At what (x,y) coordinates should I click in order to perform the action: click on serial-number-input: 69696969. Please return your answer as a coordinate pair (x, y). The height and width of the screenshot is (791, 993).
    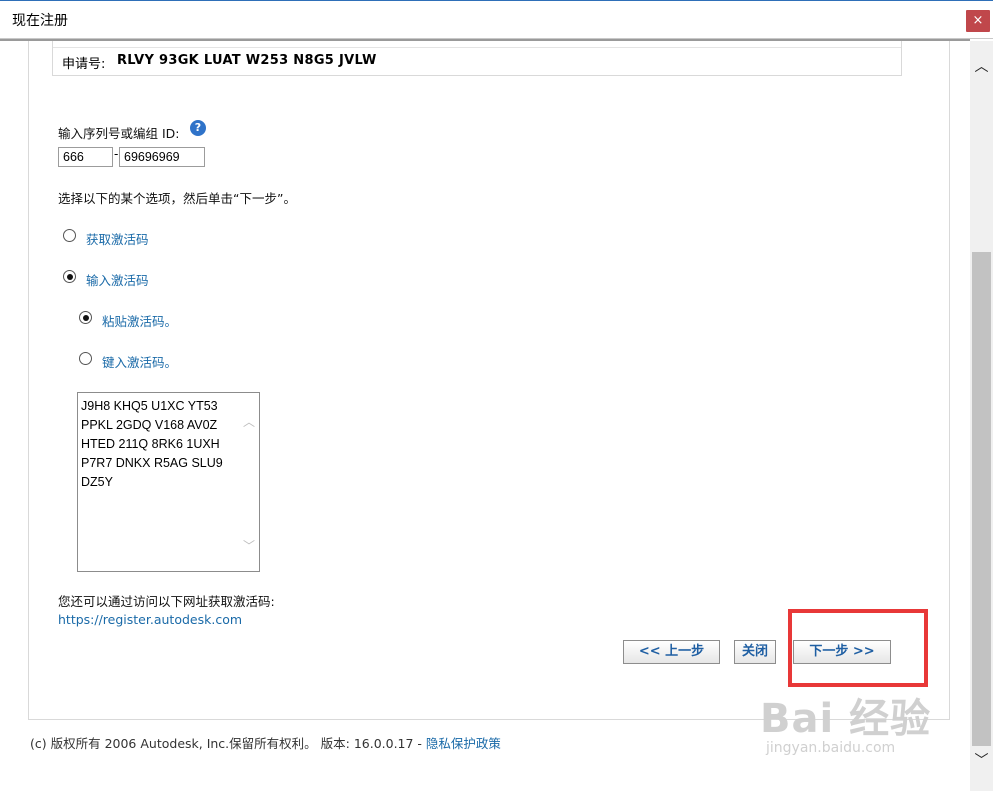
    Looking at the image, I should click on (162, 157).